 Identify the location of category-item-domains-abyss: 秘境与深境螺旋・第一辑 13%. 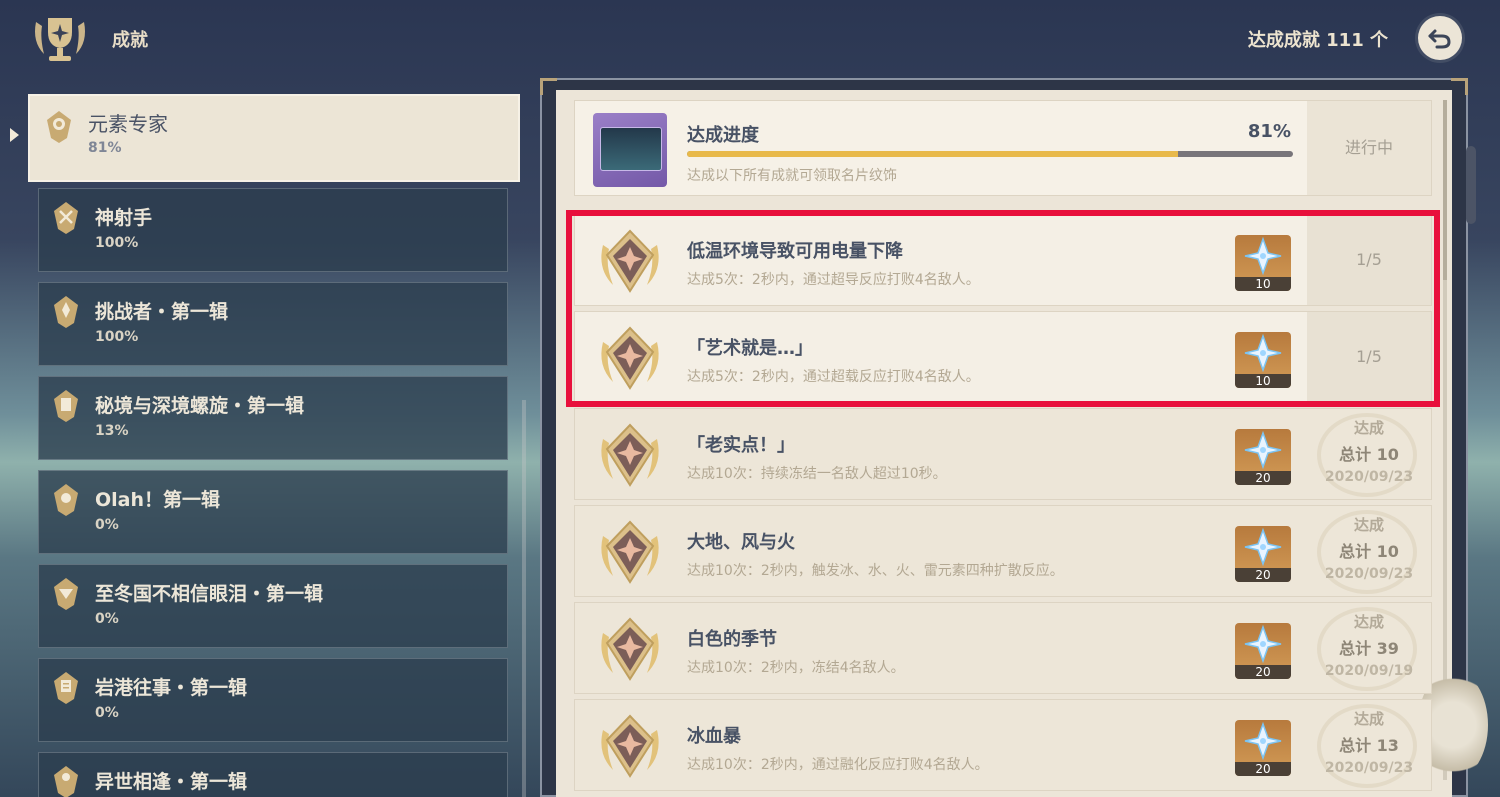
(273, 418).